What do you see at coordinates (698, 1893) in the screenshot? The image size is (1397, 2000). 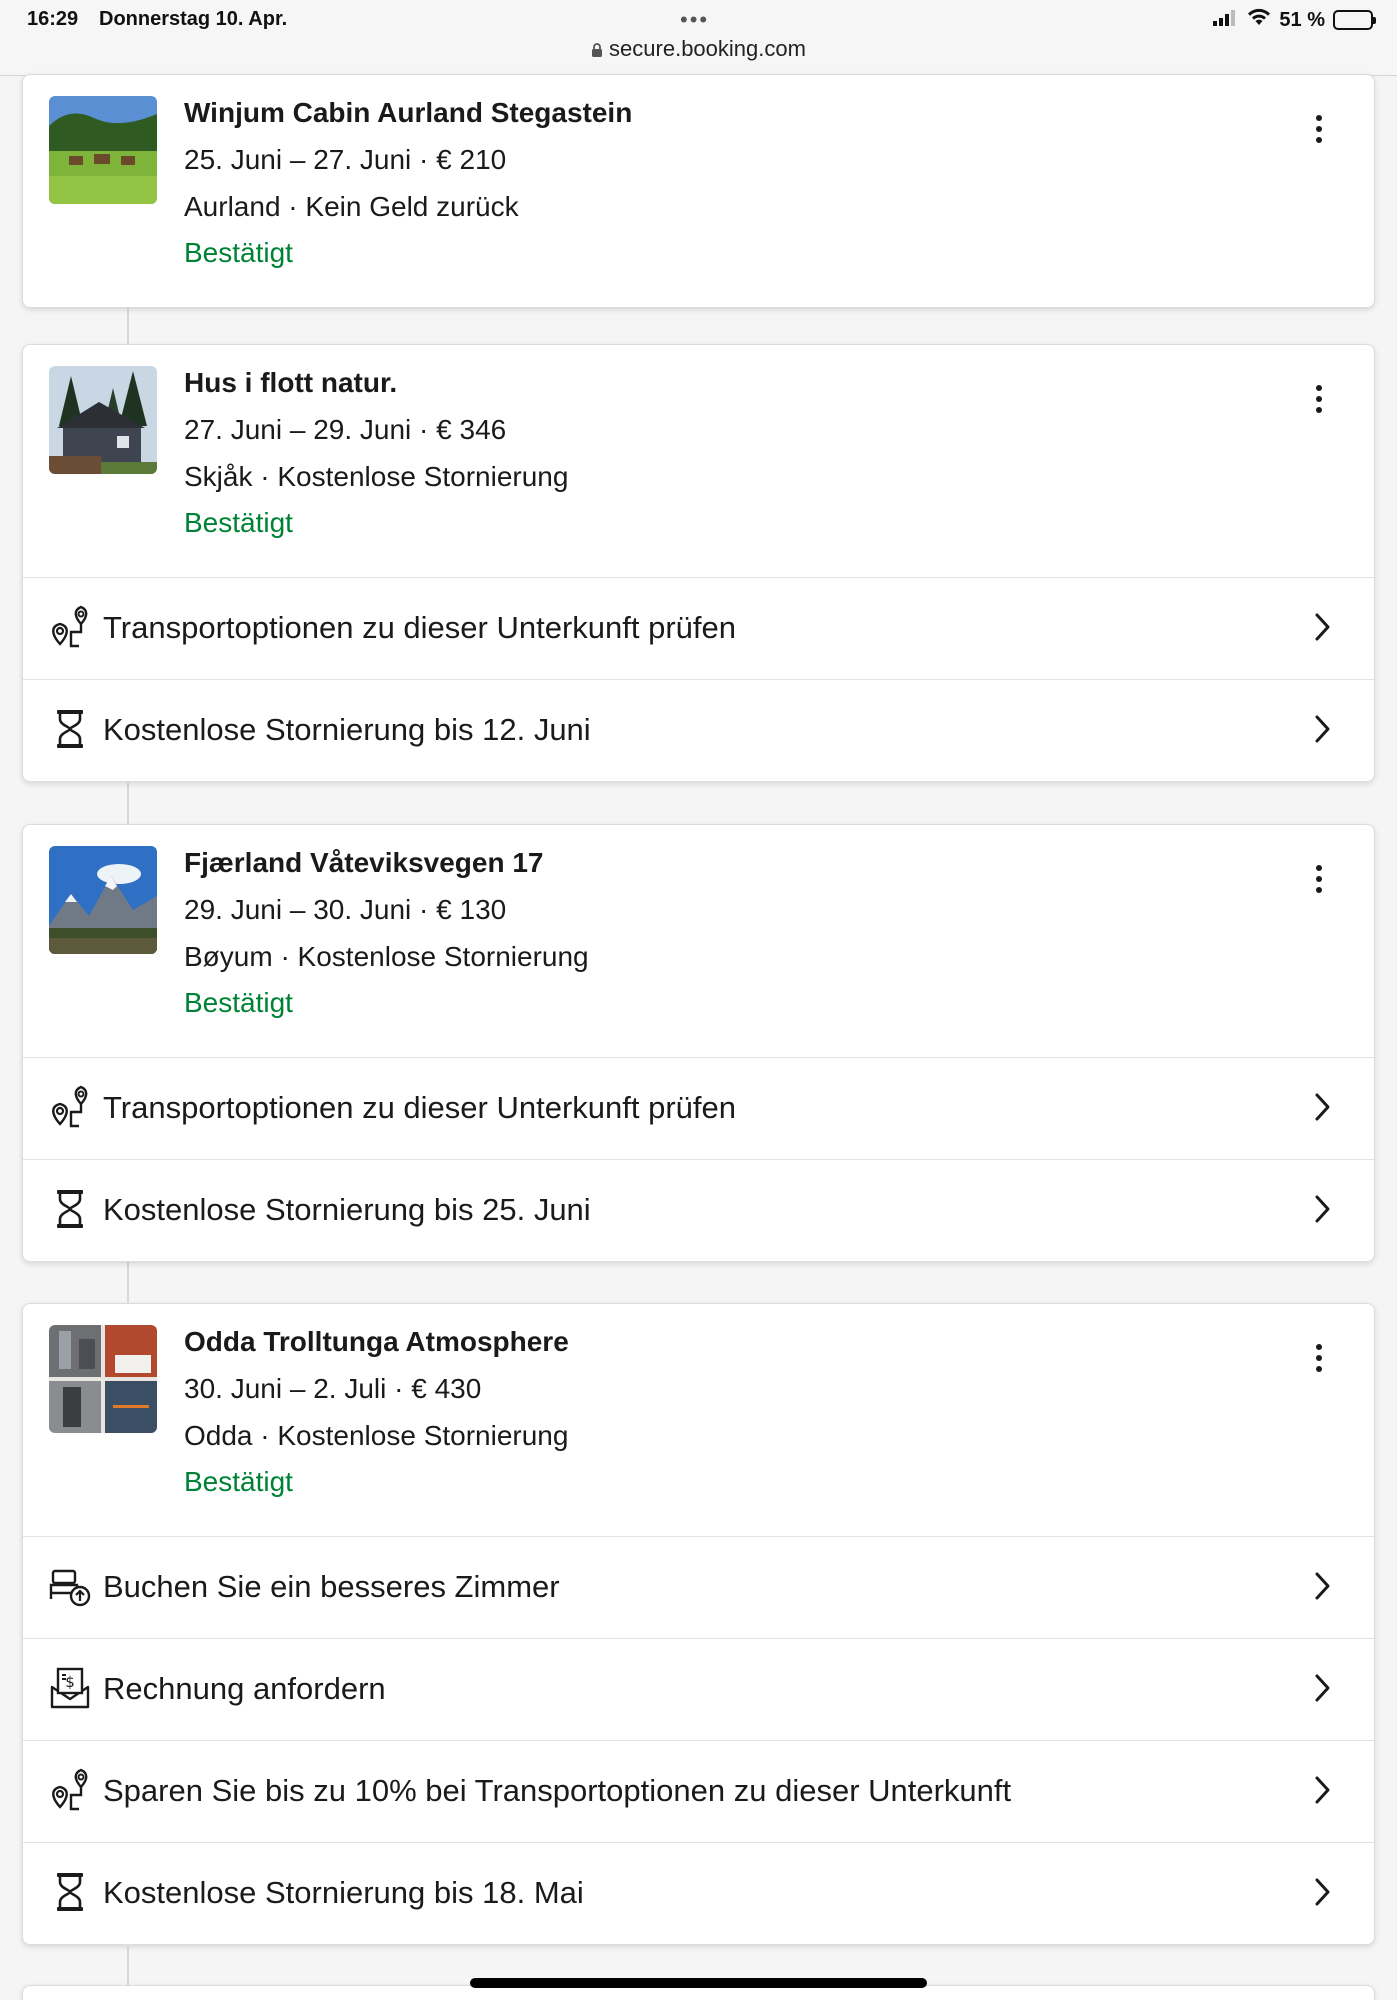 I see `action-row-cancellation: Kostenlose Stornierung bis 18. Mai` at bounding box center [698, 1893].